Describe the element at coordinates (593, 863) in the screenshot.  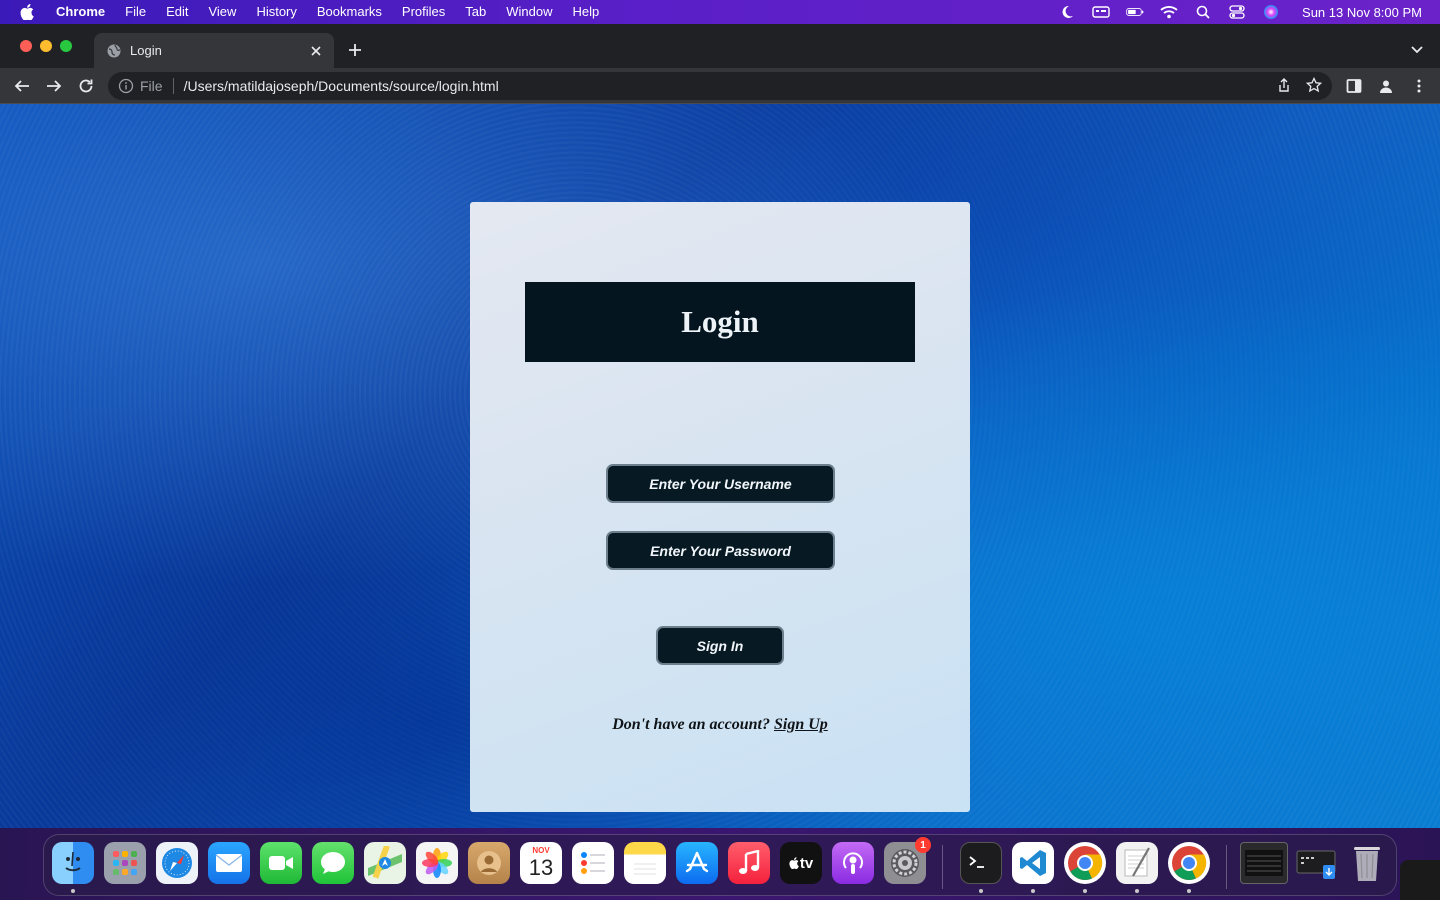
I see `reminders-icon` at that location.